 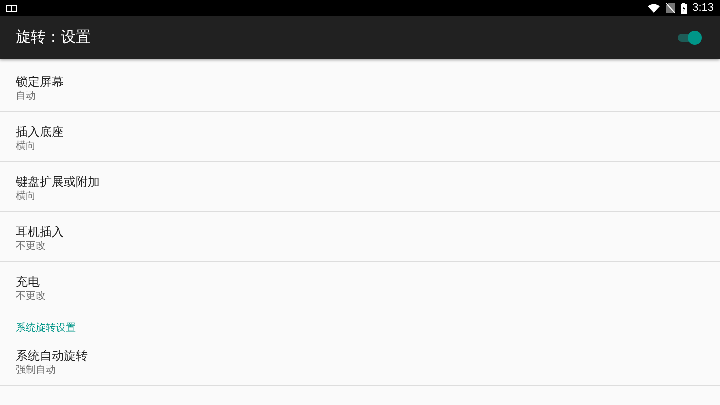 I want to click on setting-row: 锁定屏幕 自动, so click(x=360, y=87).